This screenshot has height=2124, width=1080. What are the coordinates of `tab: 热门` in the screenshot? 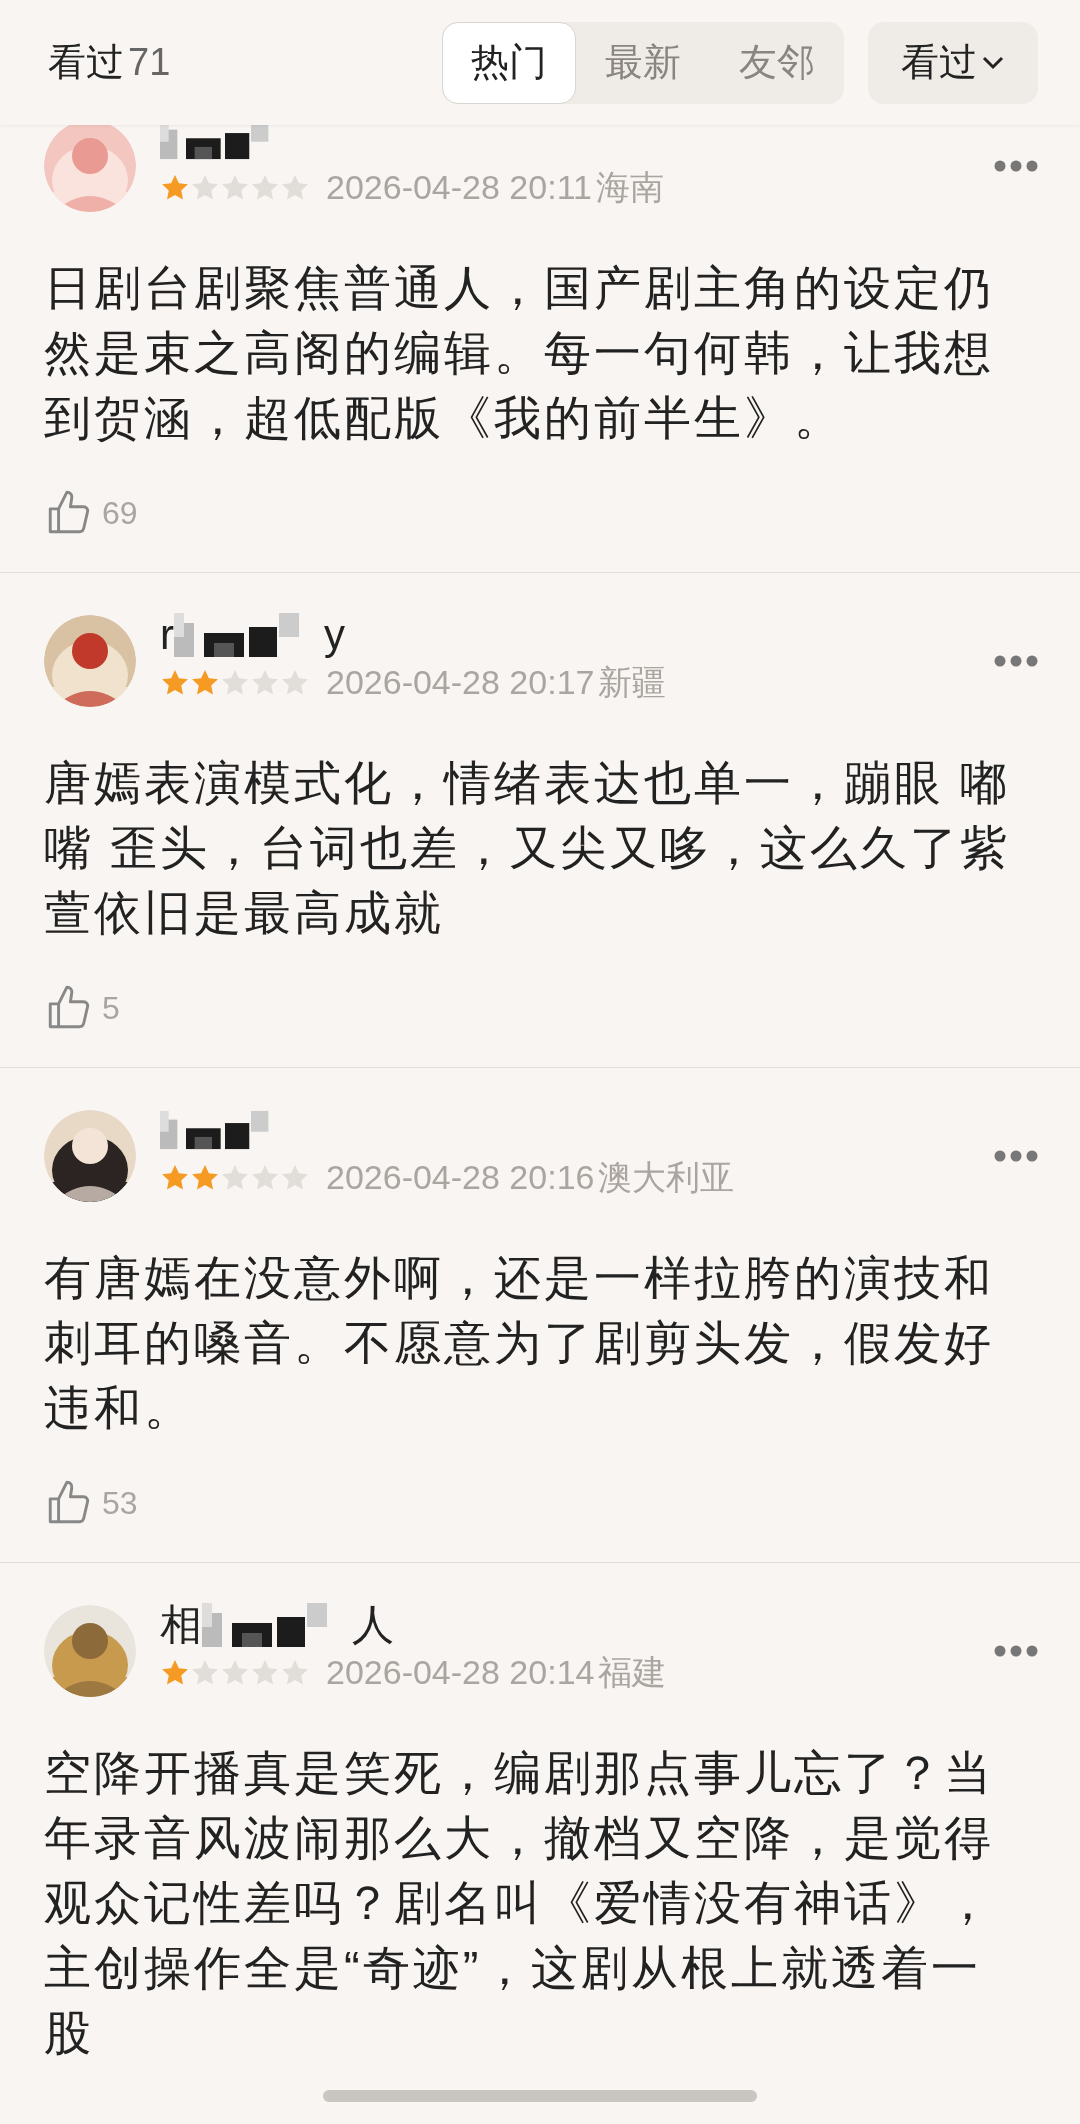 It's located at (509, 62).